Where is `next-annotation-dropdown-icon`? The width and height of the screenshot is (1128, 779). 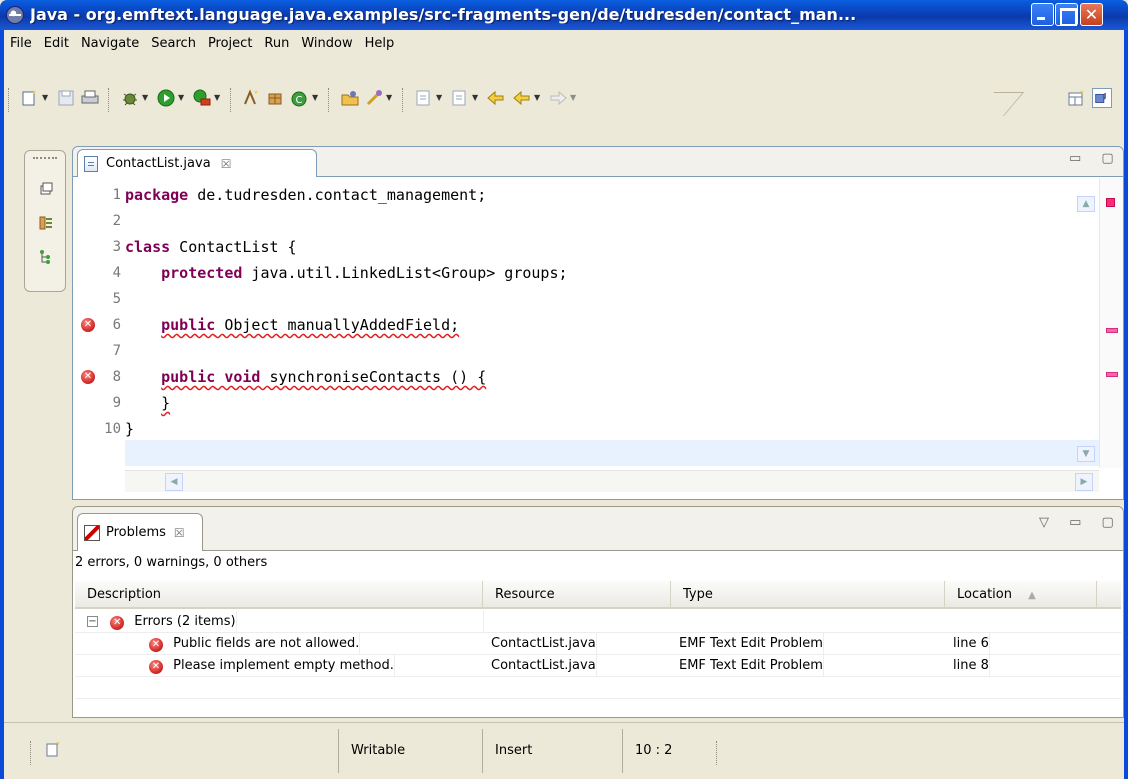 next-annotation-dropdown-icon is located at coordinates (440, 98).